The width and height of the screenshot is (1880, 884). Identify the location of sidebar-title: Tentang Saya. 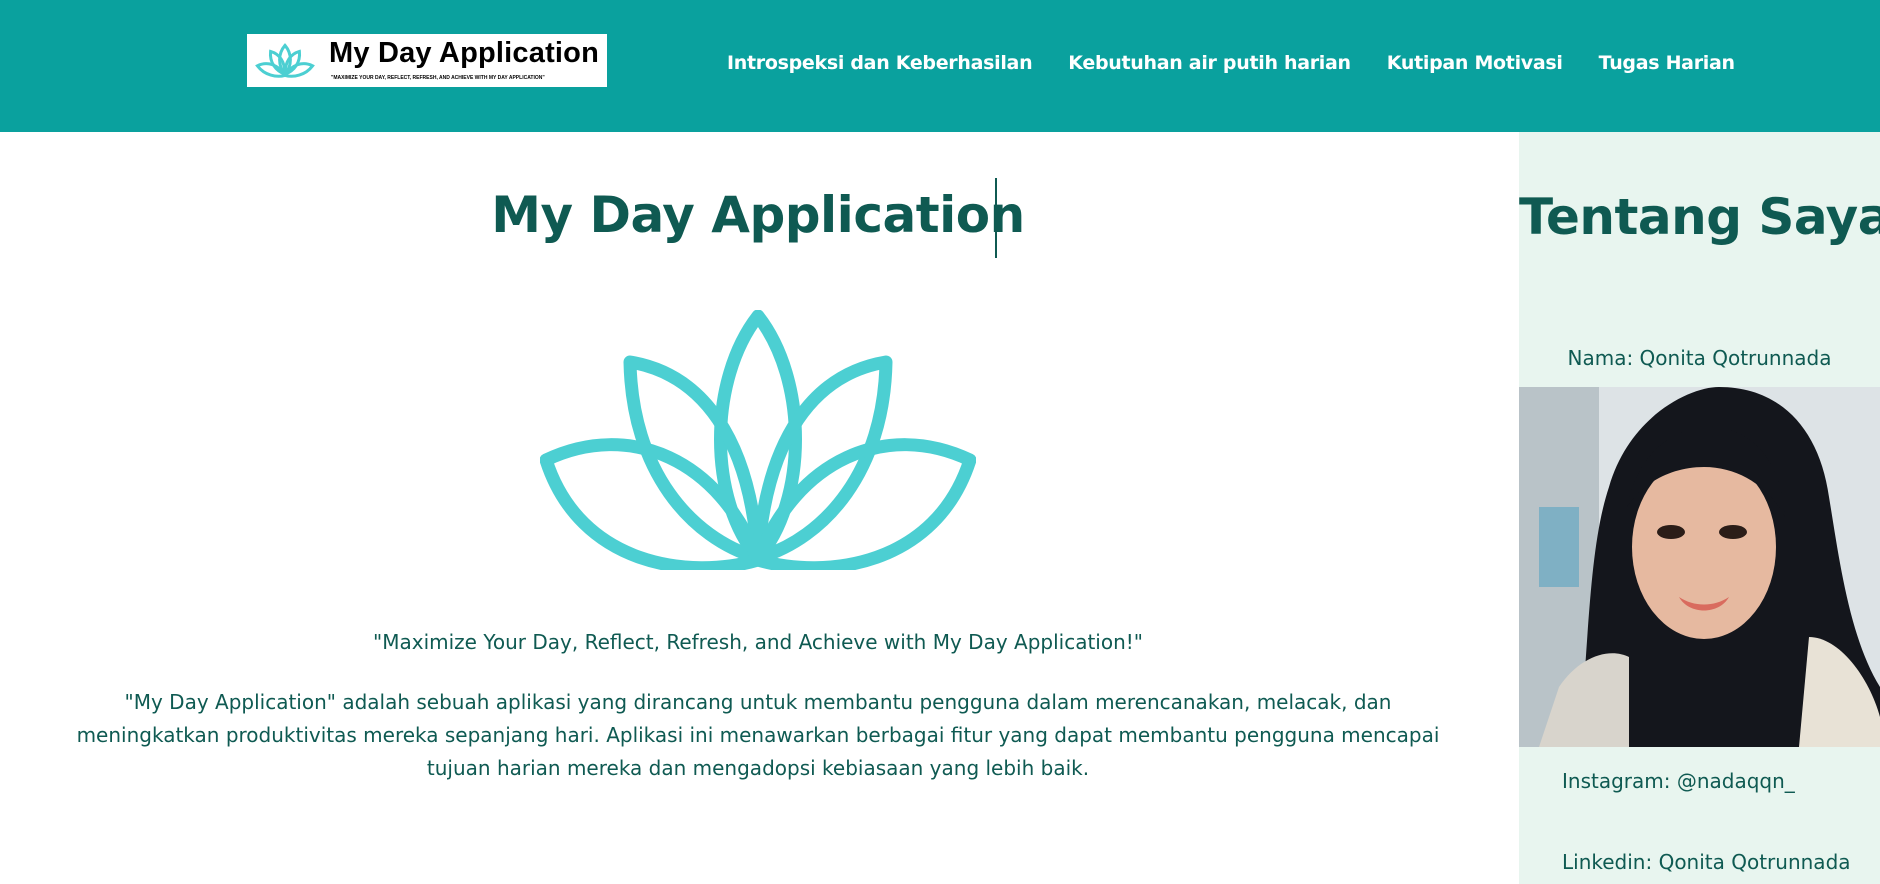
(1699, 217).